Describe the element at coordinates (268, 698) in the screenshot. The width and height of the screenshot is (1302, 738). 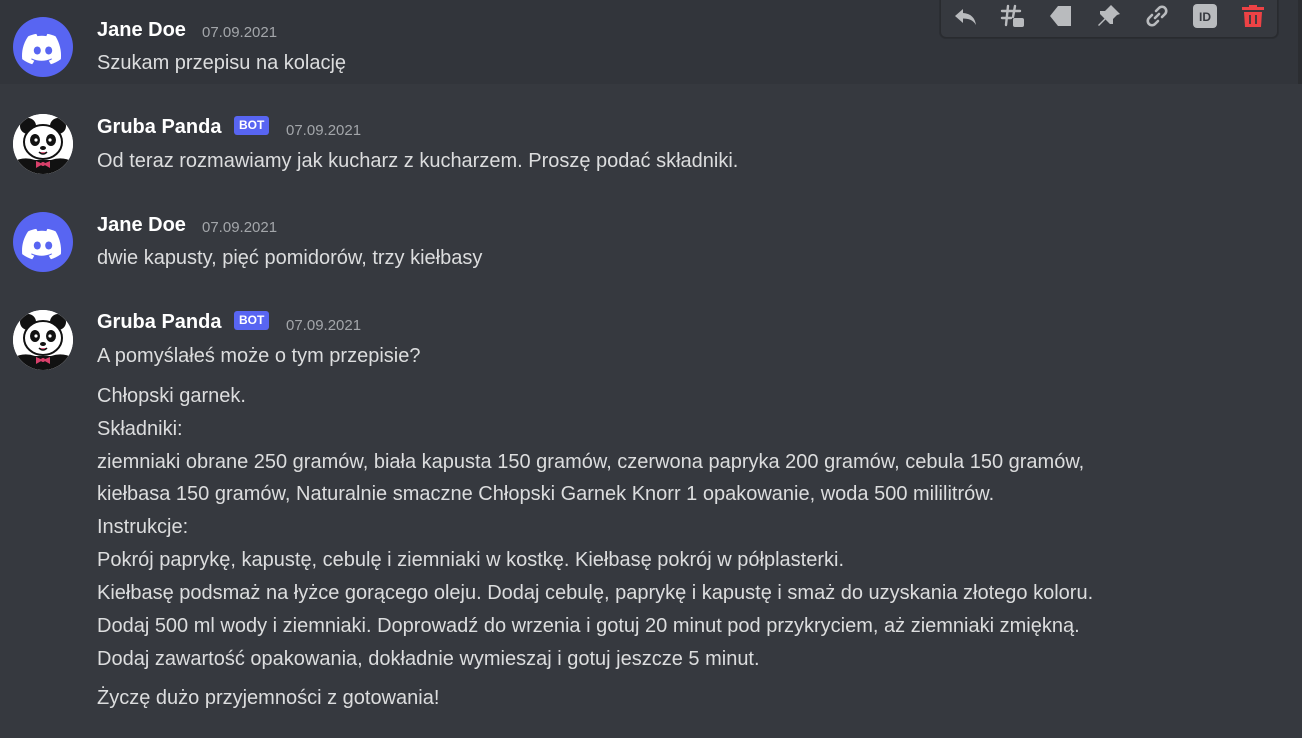
I see `closing-line: Życzę dużo przyjemności z gotowania!` at that location.